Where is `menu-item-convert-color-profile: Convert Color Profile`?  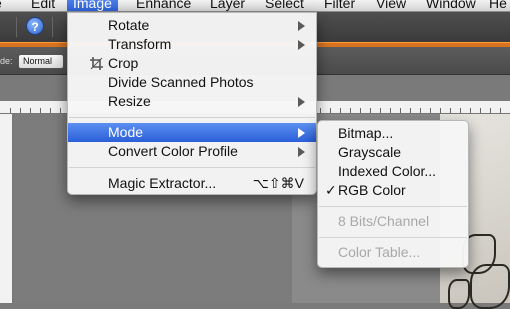
menu-item-convert-color-profile: Convert Color Profile is located at coordinates (192, 151).